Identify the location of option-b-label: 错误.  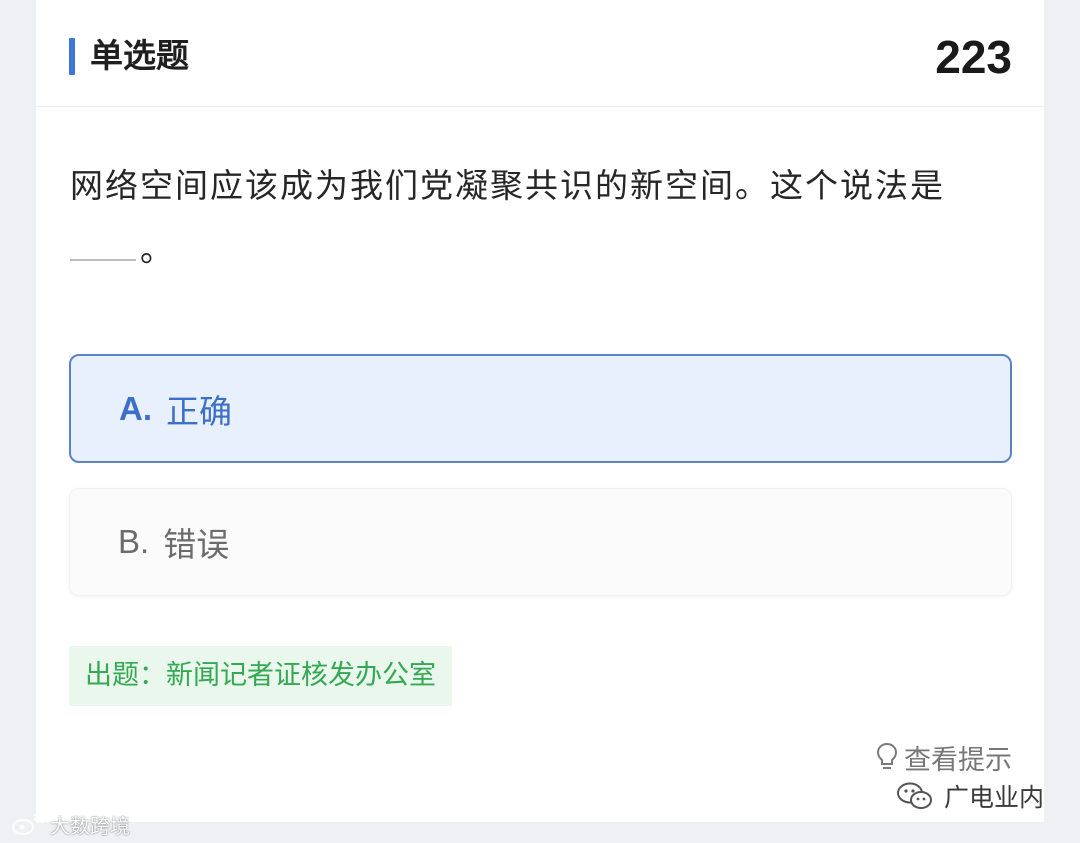
(196, 544).